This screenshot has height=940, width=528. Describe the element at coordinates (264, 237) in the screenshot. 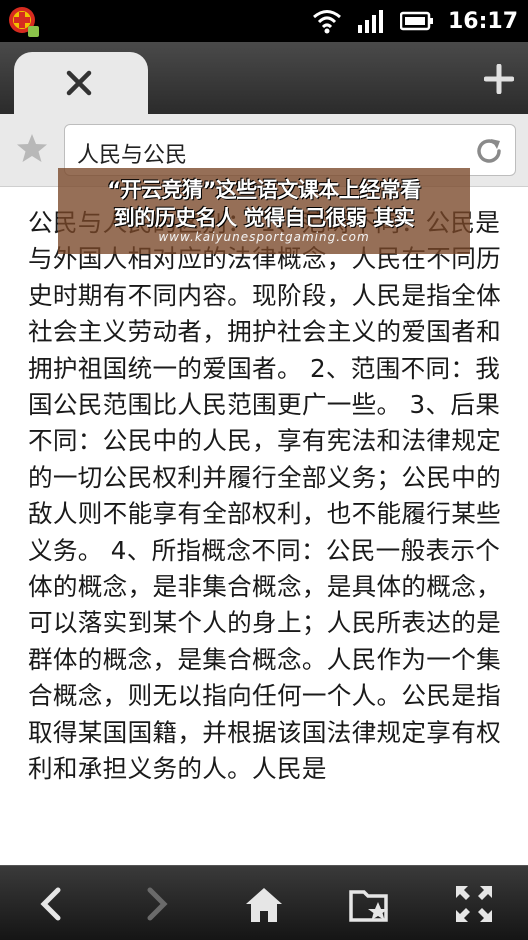

I see `watermark-url: www.kaiyunesportgaming.com` at that location.